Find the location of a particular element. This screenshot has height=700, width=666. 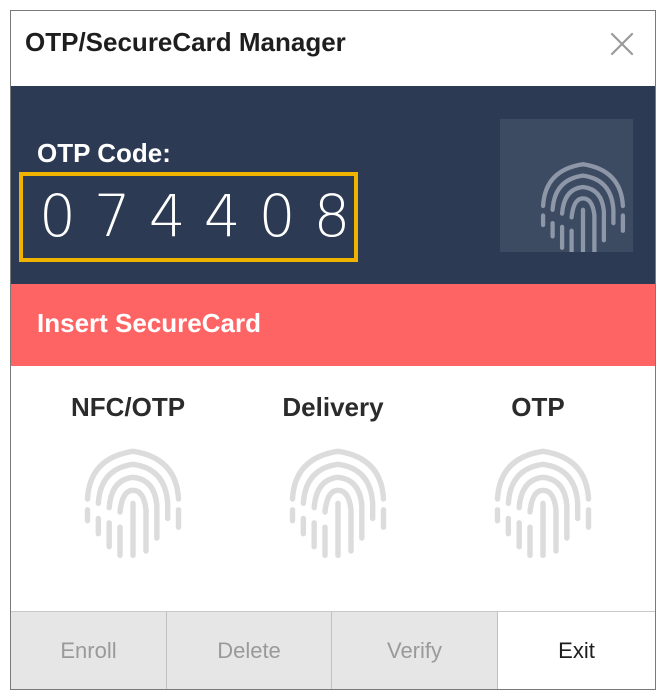

mode-delivery: Delivery is located at coordinates (333, 488).